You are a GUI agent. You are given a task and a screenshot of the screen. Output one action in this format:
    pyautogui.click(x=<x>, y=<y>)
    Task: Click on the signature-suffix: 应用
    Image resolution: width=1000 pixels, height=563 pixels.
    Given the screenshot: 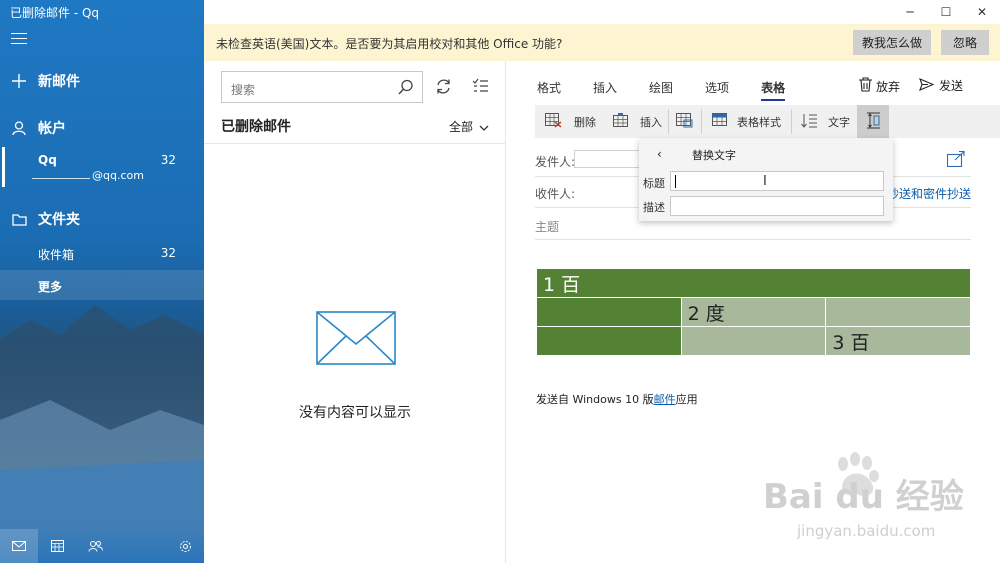 What is the action you would take?
    pyautogui.click(x=686, y=399)
    